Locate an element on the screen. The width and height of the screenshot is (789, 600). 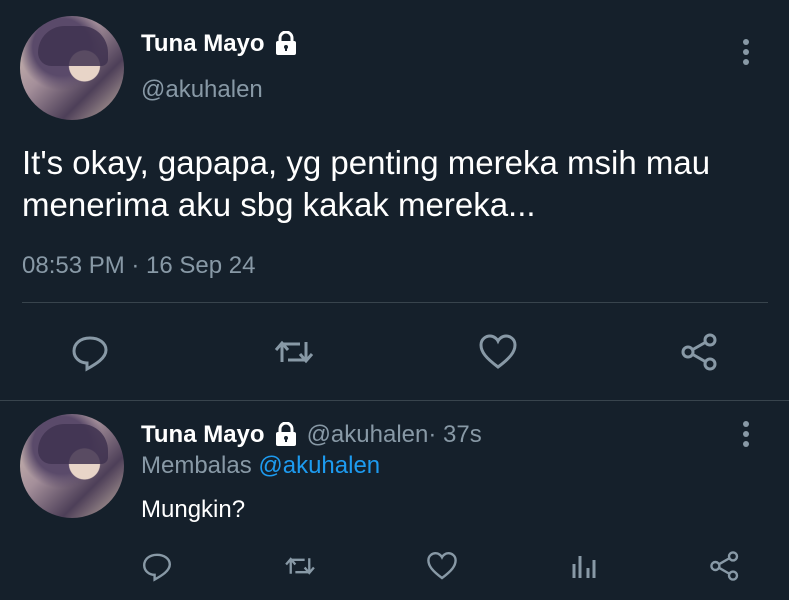
replying-to: Membalas @akuhalen is located at coordinates (260, 466).